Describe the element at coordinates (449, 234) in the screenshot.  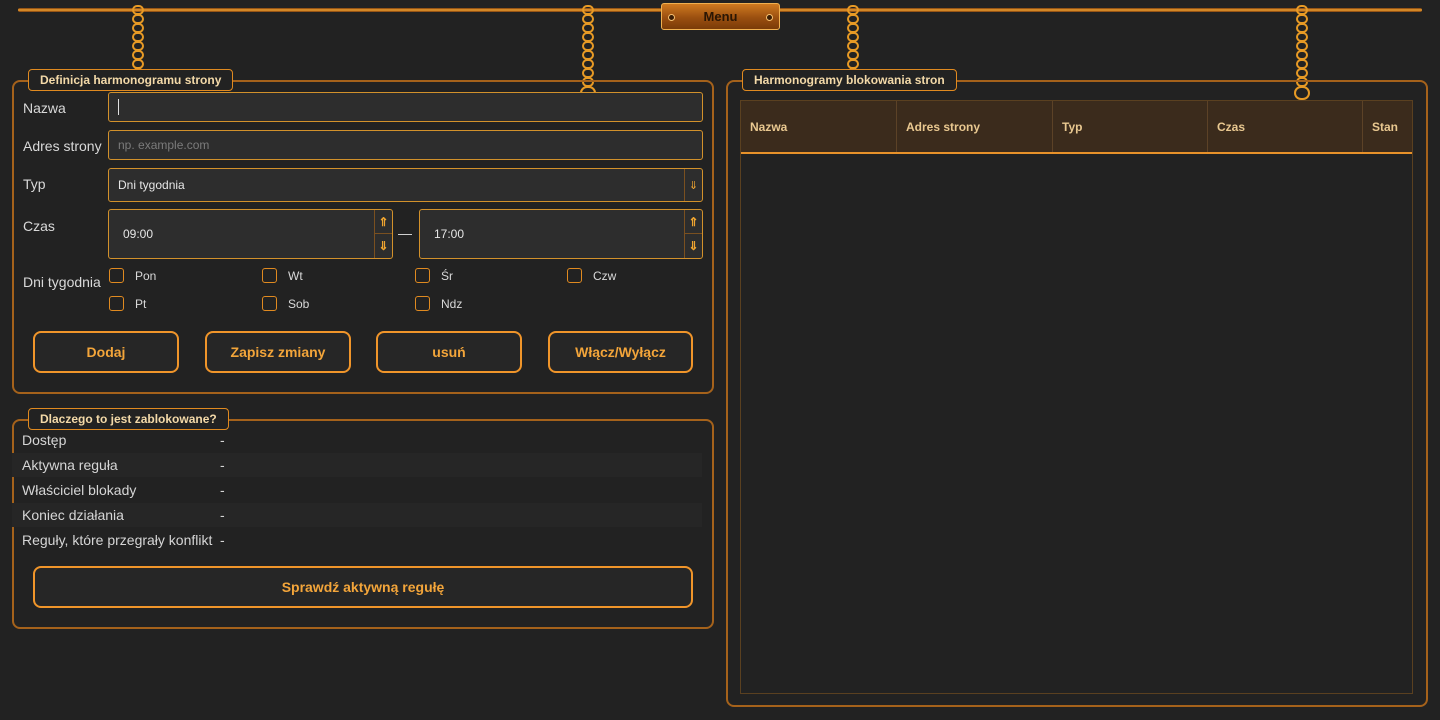
I see `time-to-value: 17:00` at that location.